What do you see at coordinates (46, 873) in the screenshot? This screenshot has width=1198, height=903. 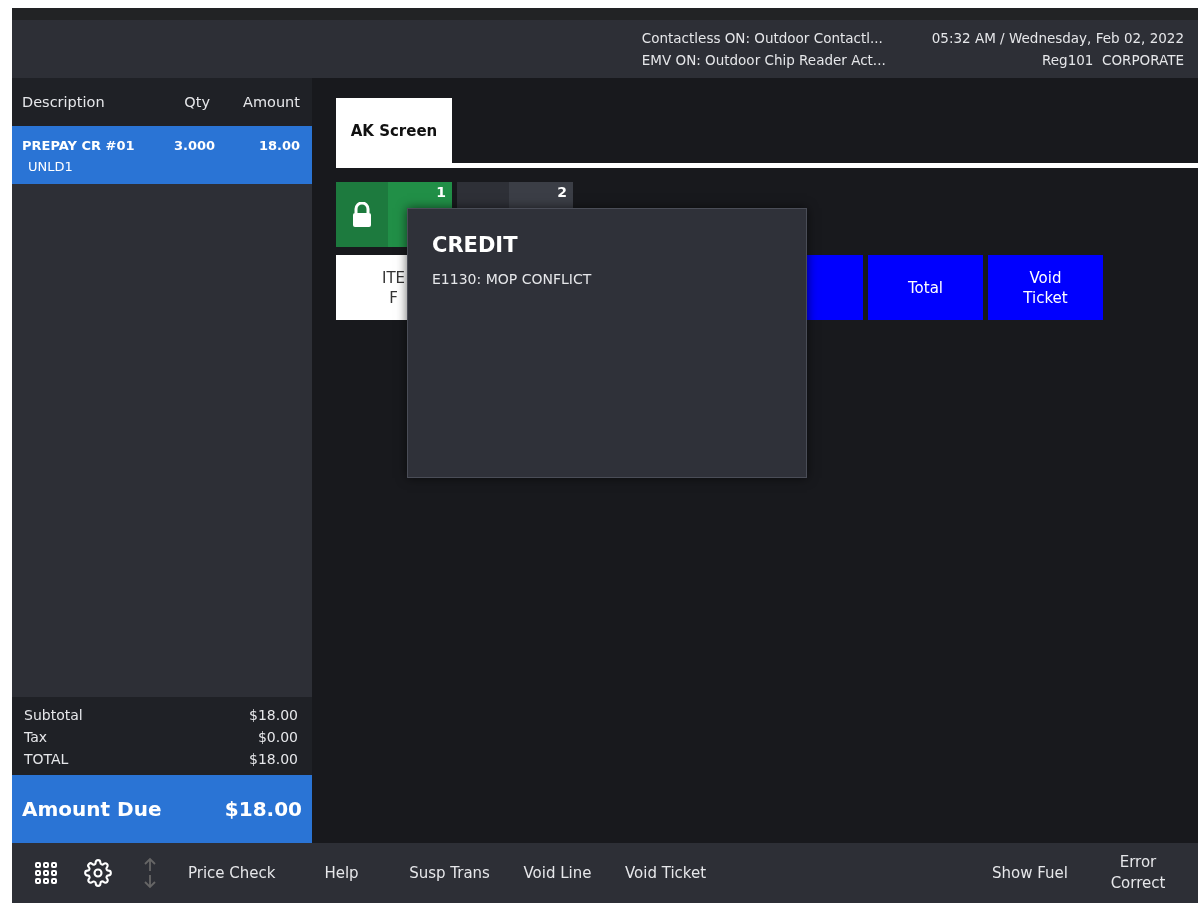 I see `grid-icon` at bounding box center [46, 873].